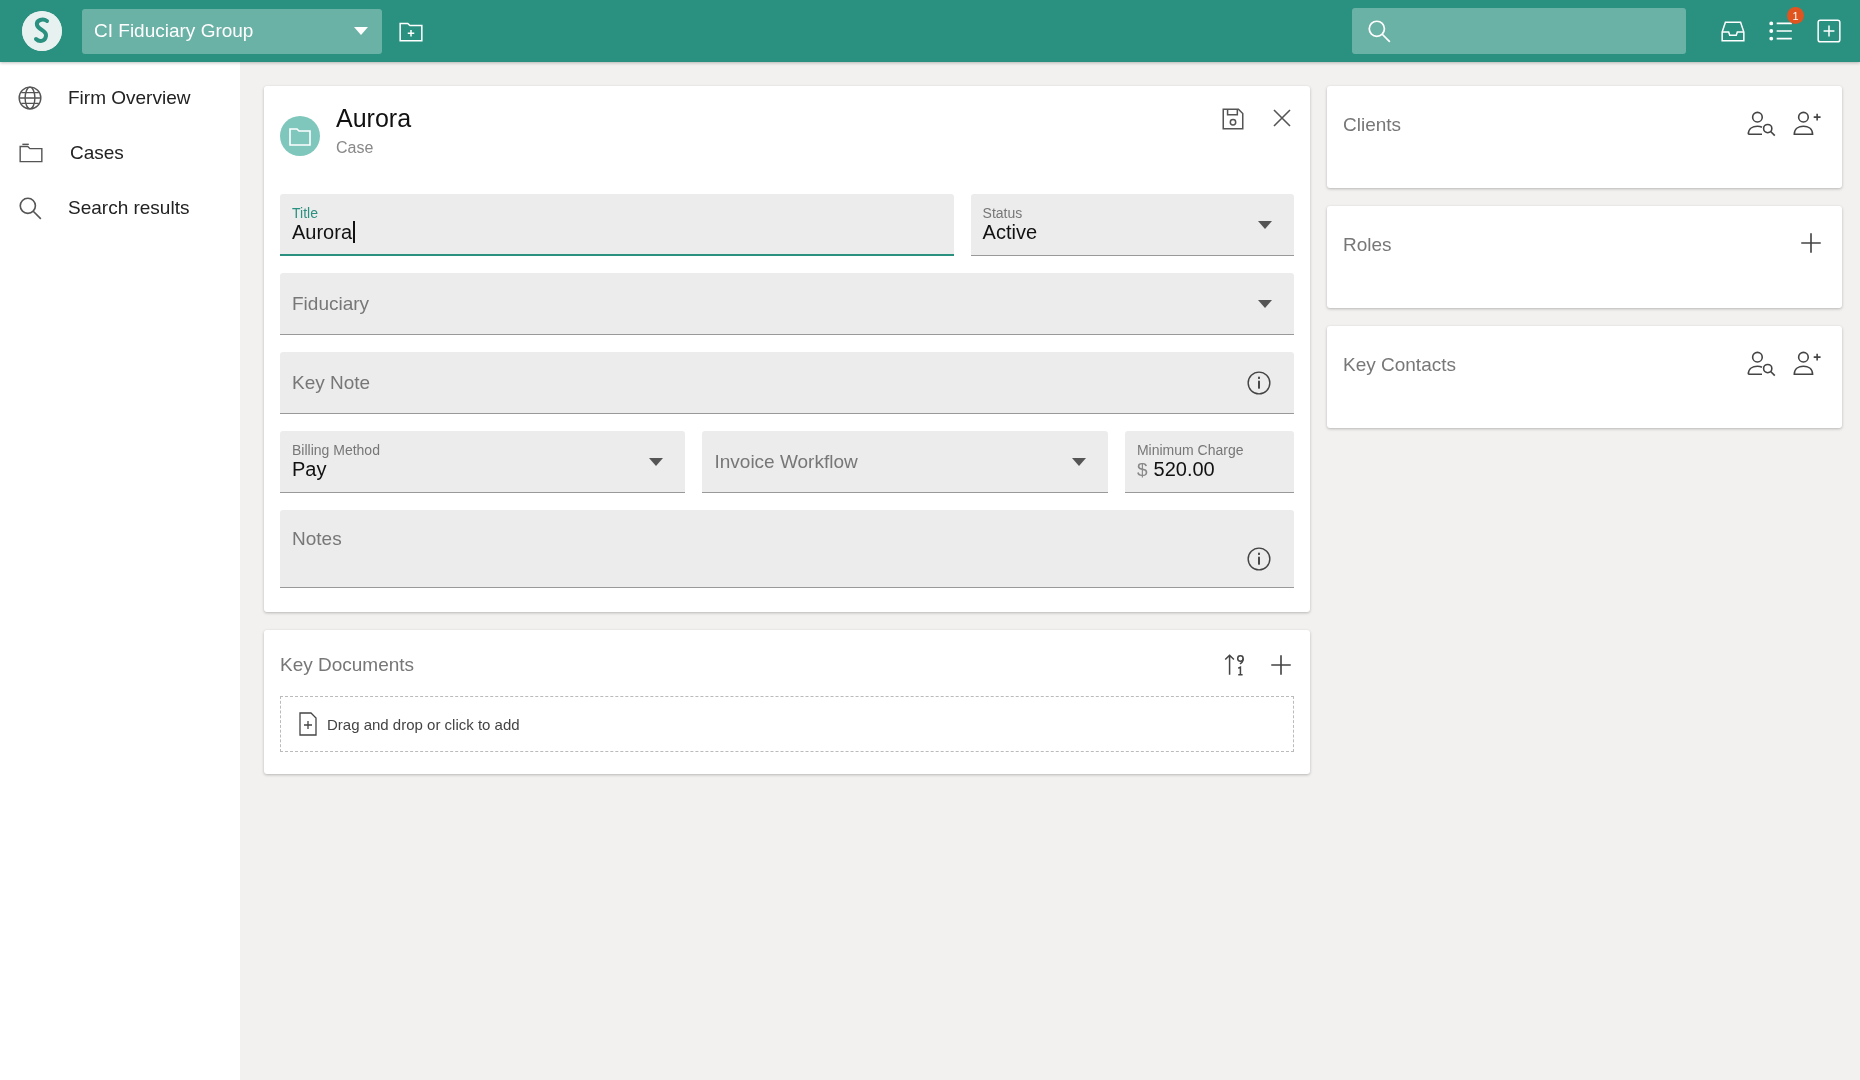 Image resolution: width=1860 pixels, height=1080 pixels. Describe the element at coordinates (787, 383) in the screenshot. I see `text-field: Key Note` at that location.